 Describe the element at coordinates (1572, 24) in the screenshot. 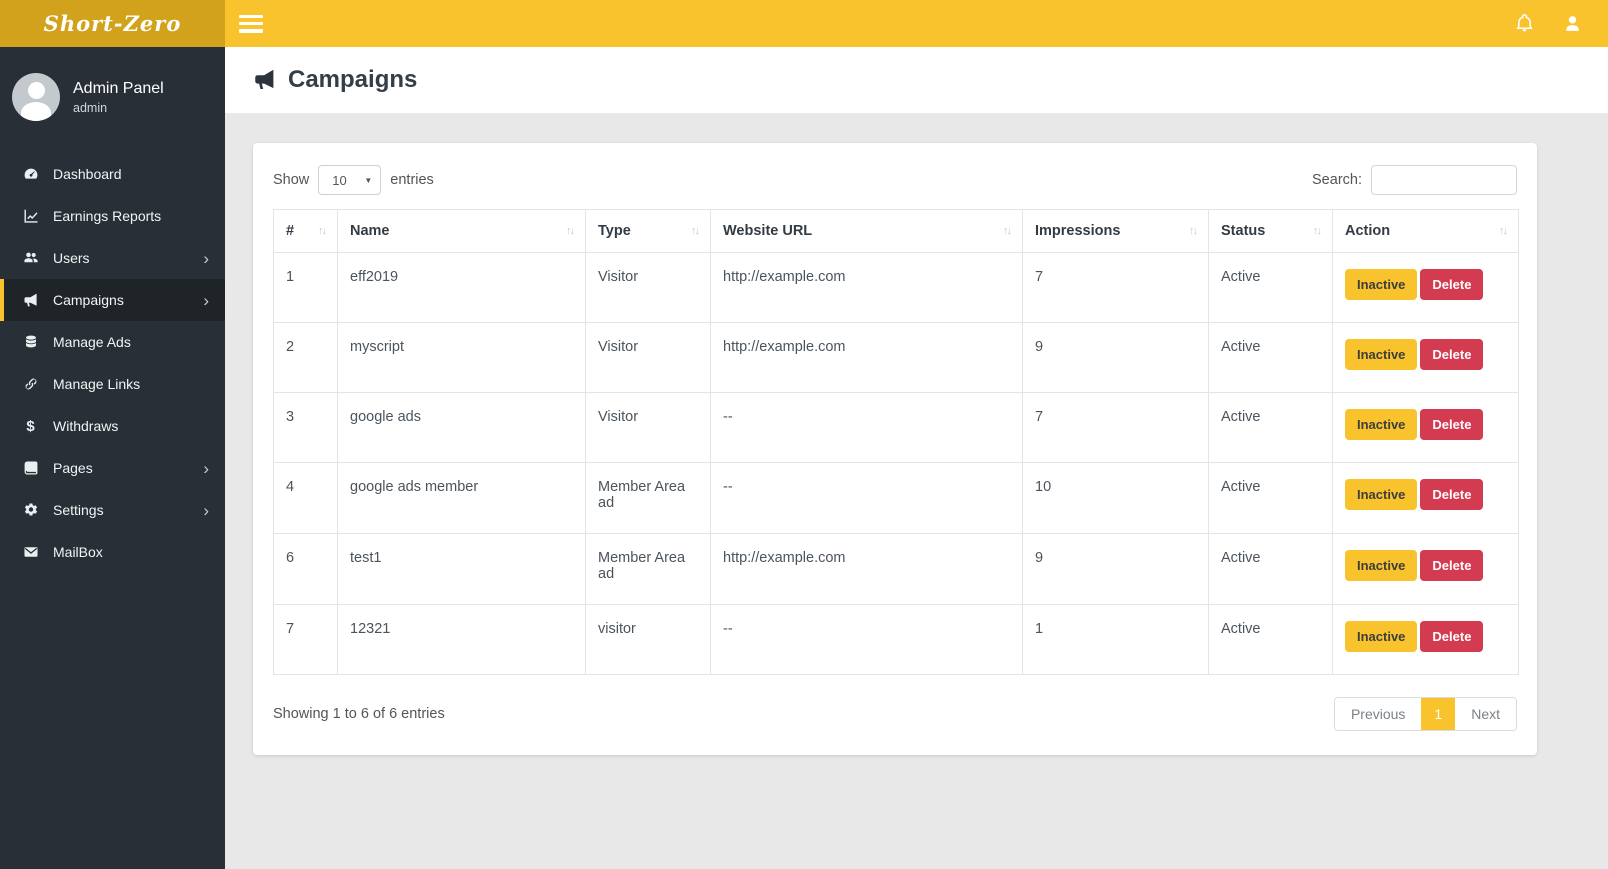

I see `user-account-icon` at that location.